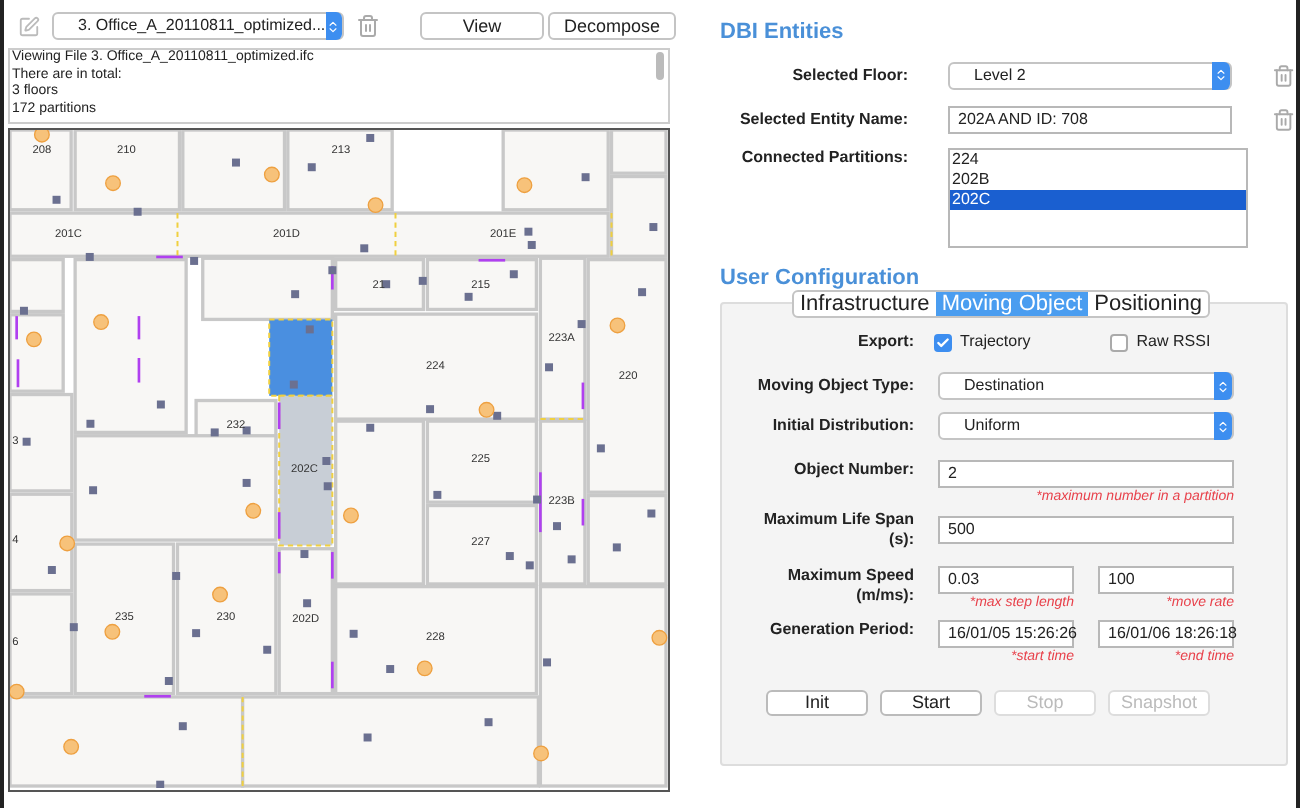 The height and width of the screenshot is (808, 1304). Describe the element at coordinates (1098, 159) in the screenshot. I see `partition-item: 224` at that location.